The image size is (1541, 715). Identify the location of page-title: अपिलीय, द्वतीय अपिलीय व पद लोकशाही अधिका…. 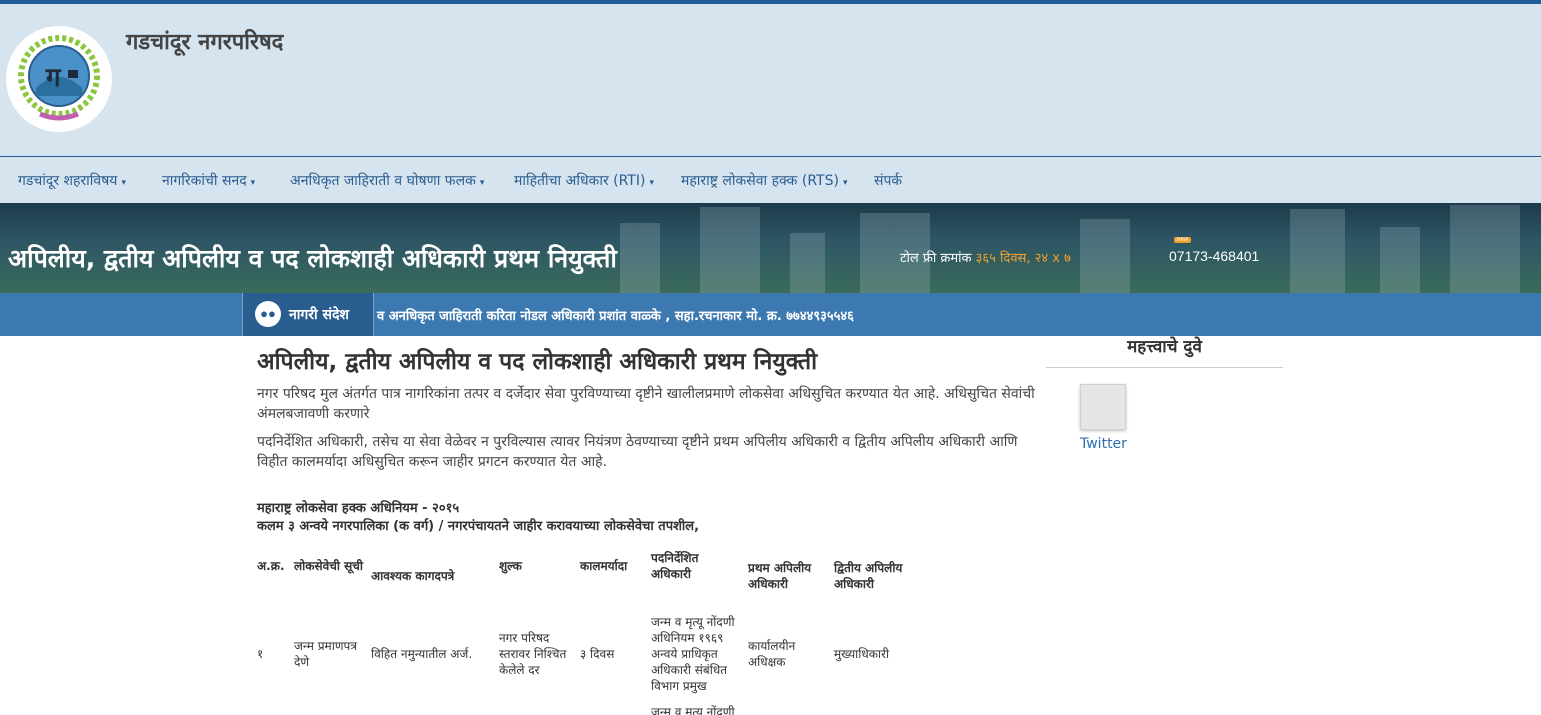
(537, 362).